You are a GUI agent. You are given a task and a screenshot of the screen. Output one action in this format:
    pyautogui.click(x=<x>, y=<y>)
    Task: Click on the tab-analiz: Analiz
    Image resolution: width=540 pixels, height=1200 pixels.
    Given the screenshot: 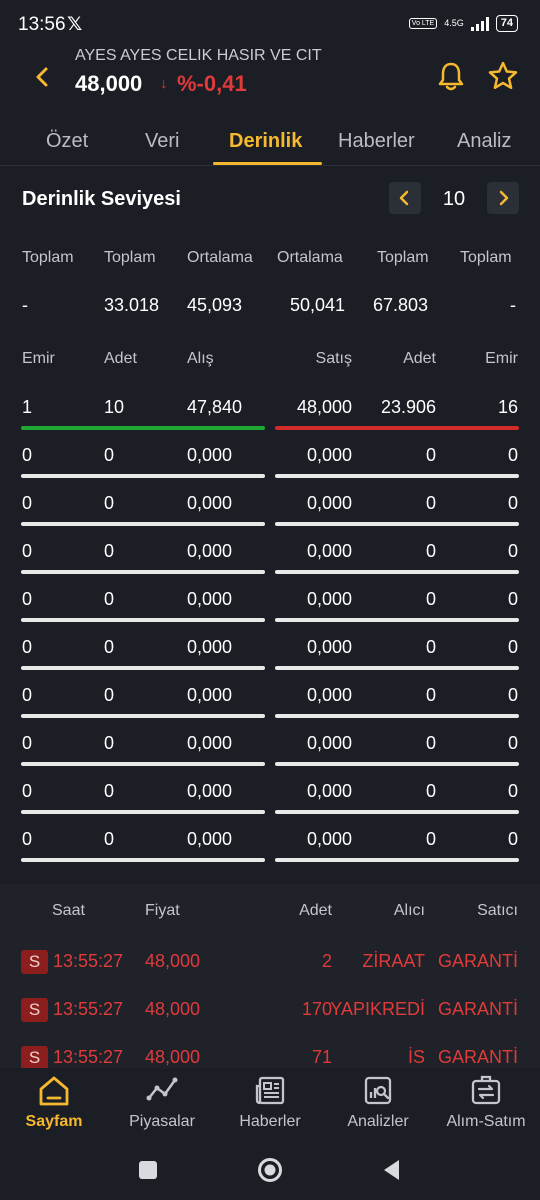 What is the action you would take?
    pyautogui.click(x=484, y=141)
    